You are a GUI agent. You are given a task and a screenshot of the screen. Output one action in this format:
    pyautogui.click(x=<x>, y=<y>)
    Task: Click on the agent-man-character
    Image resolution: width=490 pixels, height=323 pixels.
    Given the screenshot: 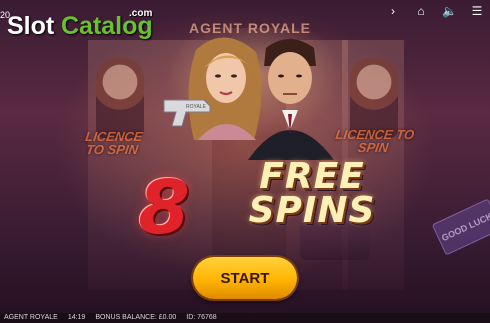 What is the action you would take?
    pyautogui.click(x=291, y=99)
    